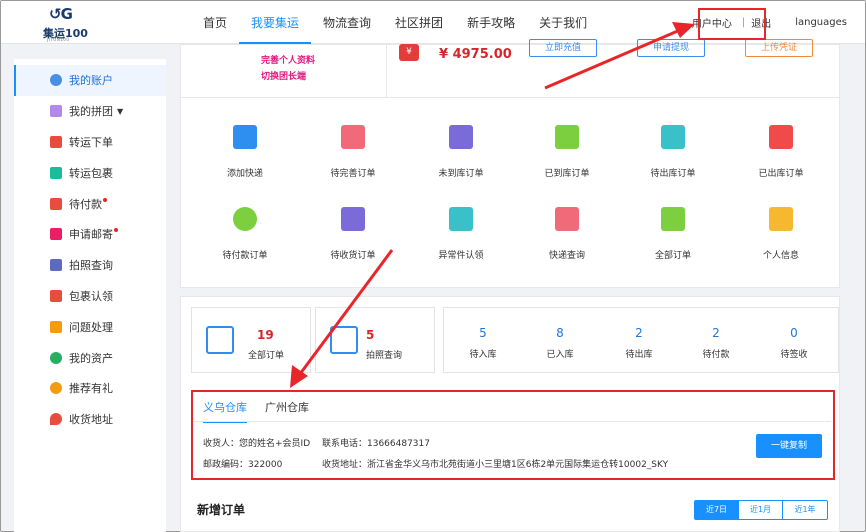 Image resolution: width=866 pixels, height=532 pixels. What do you see at coordinates (120, 111) in the screenshot?
I see `caret-down-icon: ▼` at bounding box center [120, 111].